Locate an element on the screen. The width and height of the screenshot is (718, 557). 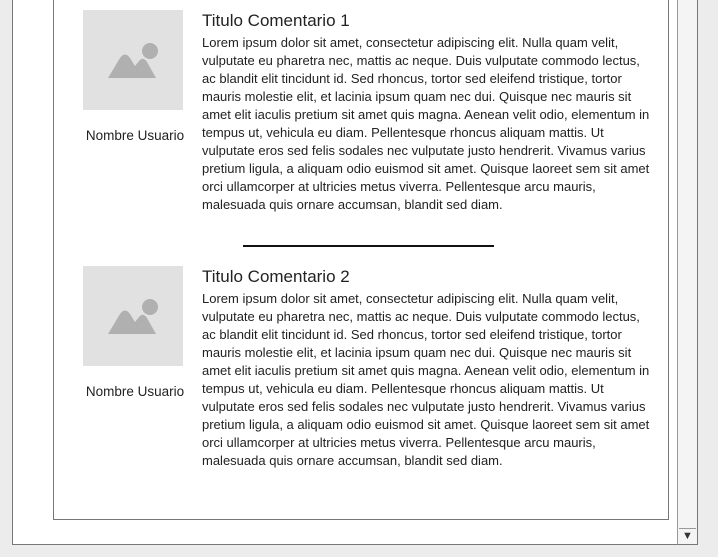
vertical-scrollbar: ▼ is located at coordinates (687, 272).